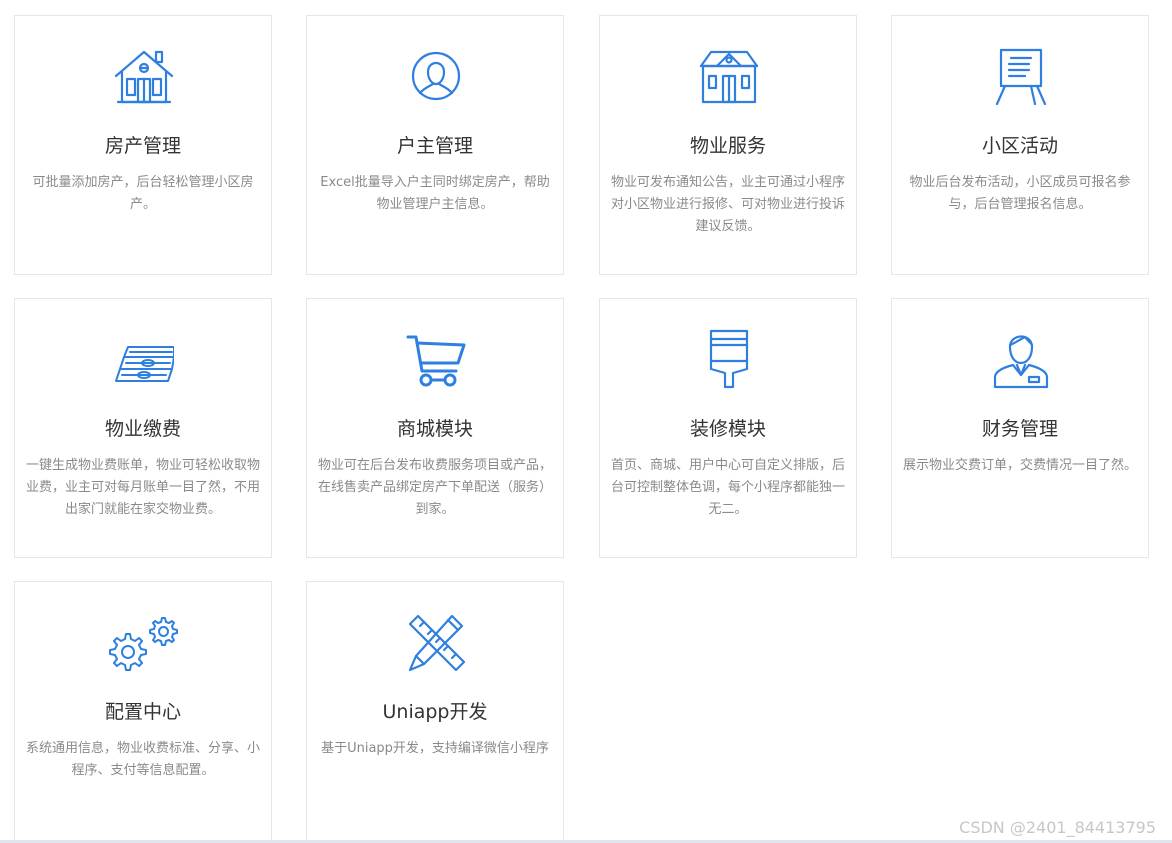 Image resolution: width=1172 pixels, height=843 pixels. I want to click on card-description: 展示物业交费订单，交费情况一目了然。, so click(1019, 465).